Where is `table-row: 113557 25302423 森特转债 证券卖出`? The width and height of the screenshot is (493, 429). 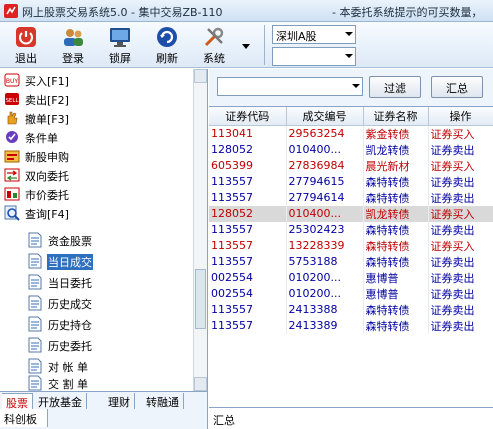
table-row: 113557 25302423 森特转债 证券卖出 is located at coordinates (351, 229).